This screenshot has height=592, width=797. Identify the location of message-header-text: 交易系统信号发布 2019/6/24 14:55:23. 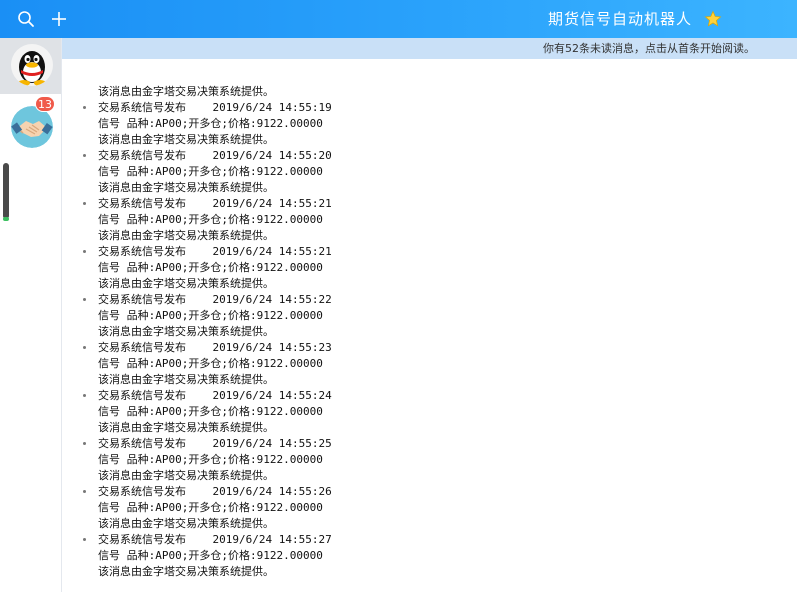
(215, 347).